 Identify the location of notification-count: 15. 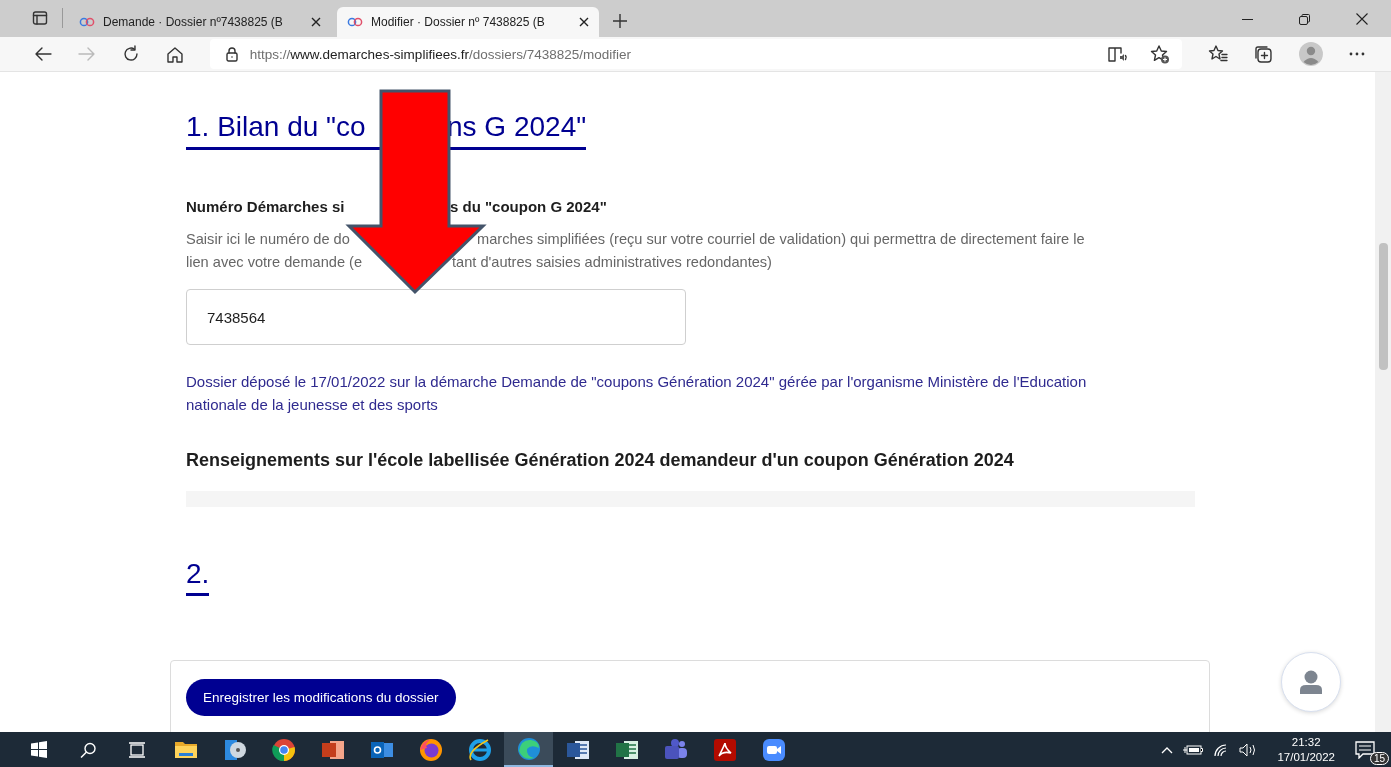
(1379, 758).